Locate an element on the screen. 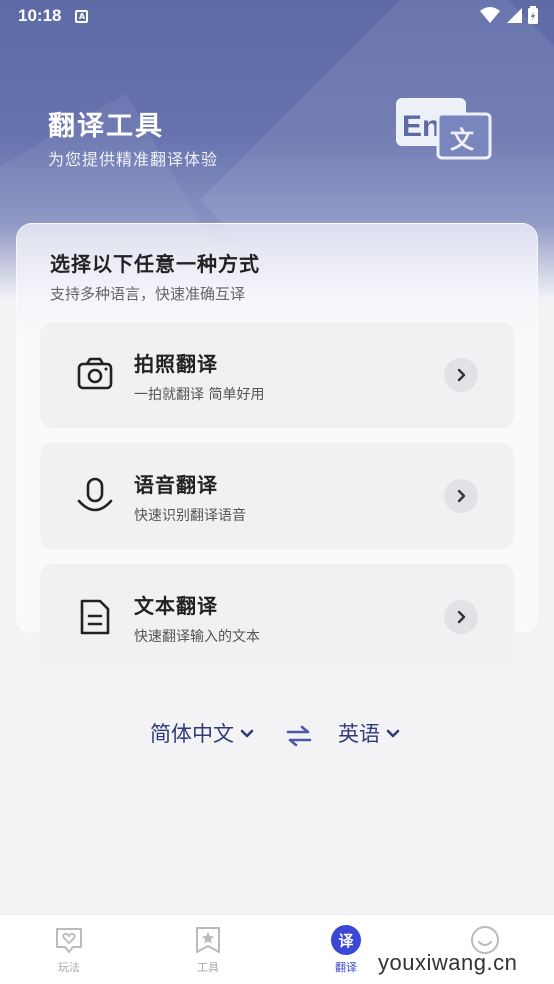  document-icon is located at coordinates (95, 617).